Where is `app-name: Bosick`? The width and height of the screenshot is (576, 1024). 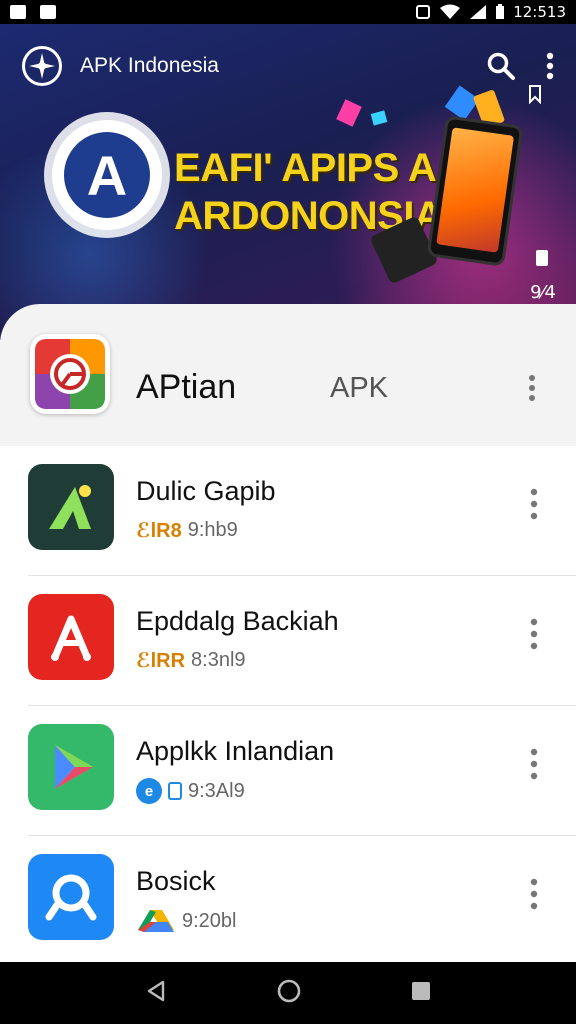
app-name: Bosick is located at coordinates (176, 881).